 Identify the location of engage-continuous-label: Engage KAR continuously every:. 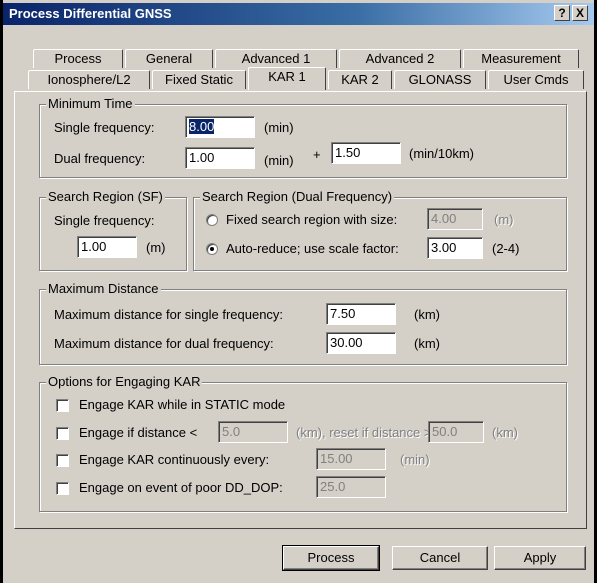
(174, 459).